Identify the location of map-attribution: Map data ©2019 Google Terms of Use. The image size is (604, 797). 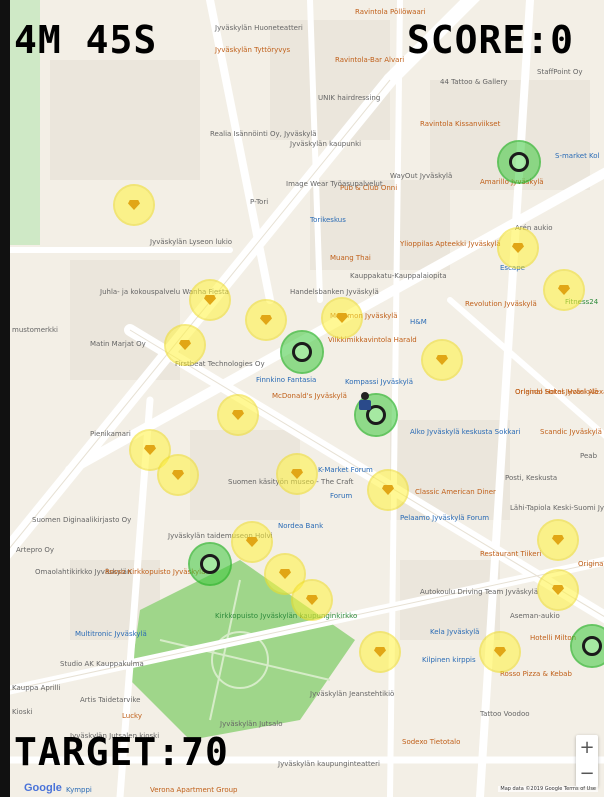
(548, 789).